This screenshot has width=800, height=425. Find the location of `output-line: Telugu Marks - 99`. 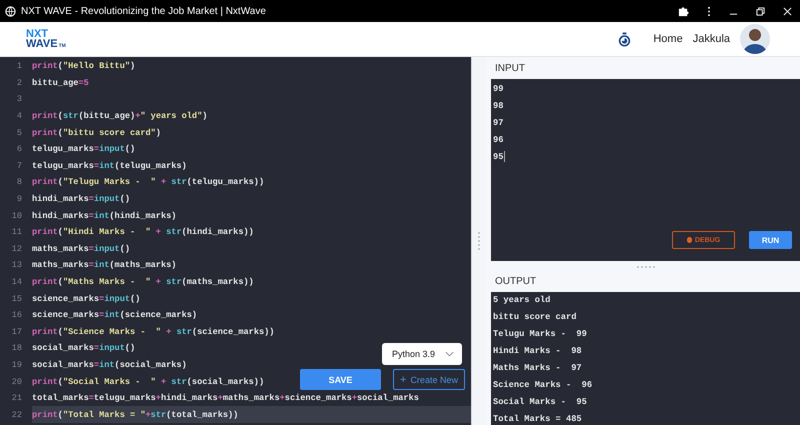

output-line: Telugu Marks - 99 is located at coordinates (540, 334).